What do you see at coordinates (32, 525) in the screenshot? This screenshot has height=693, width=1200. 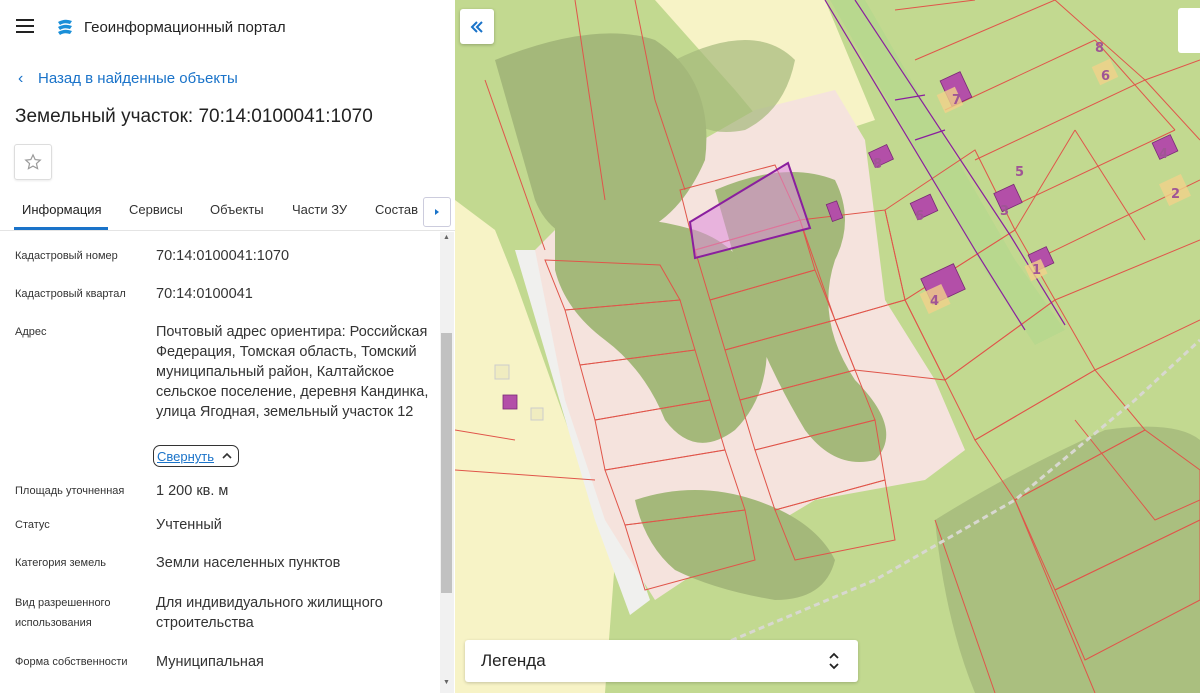 I see `detail-label: Статус` at bounding box center [32, 525].